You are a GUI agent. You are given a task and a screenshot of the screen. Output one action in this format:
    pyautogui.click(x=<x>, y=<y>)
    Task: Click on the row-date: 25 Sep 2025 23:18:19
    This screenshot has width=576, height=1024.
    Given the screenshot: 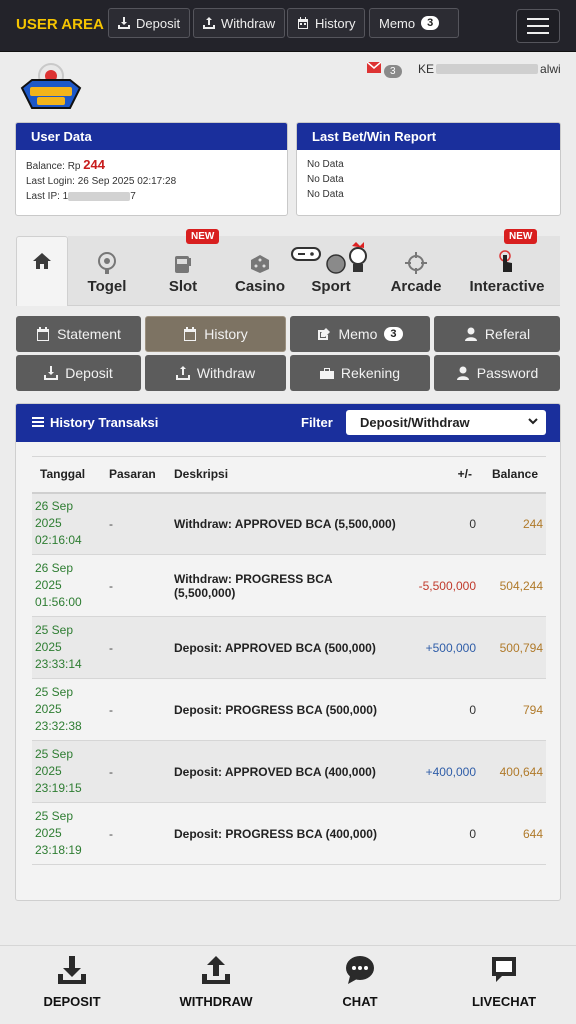 What is the action you would take?
    pyautogui.click(x=68, y=833)
    